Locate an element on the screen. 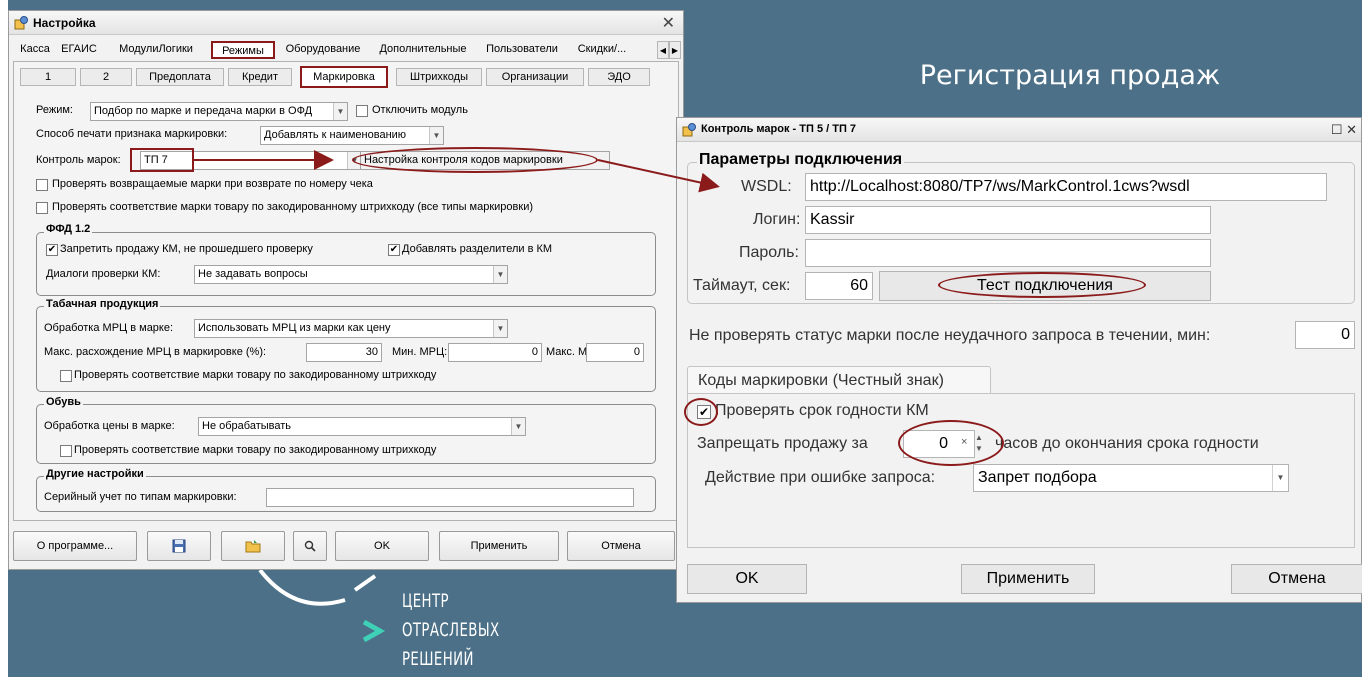  highlight-test-ellipse is located at coordinates (1042, 285).